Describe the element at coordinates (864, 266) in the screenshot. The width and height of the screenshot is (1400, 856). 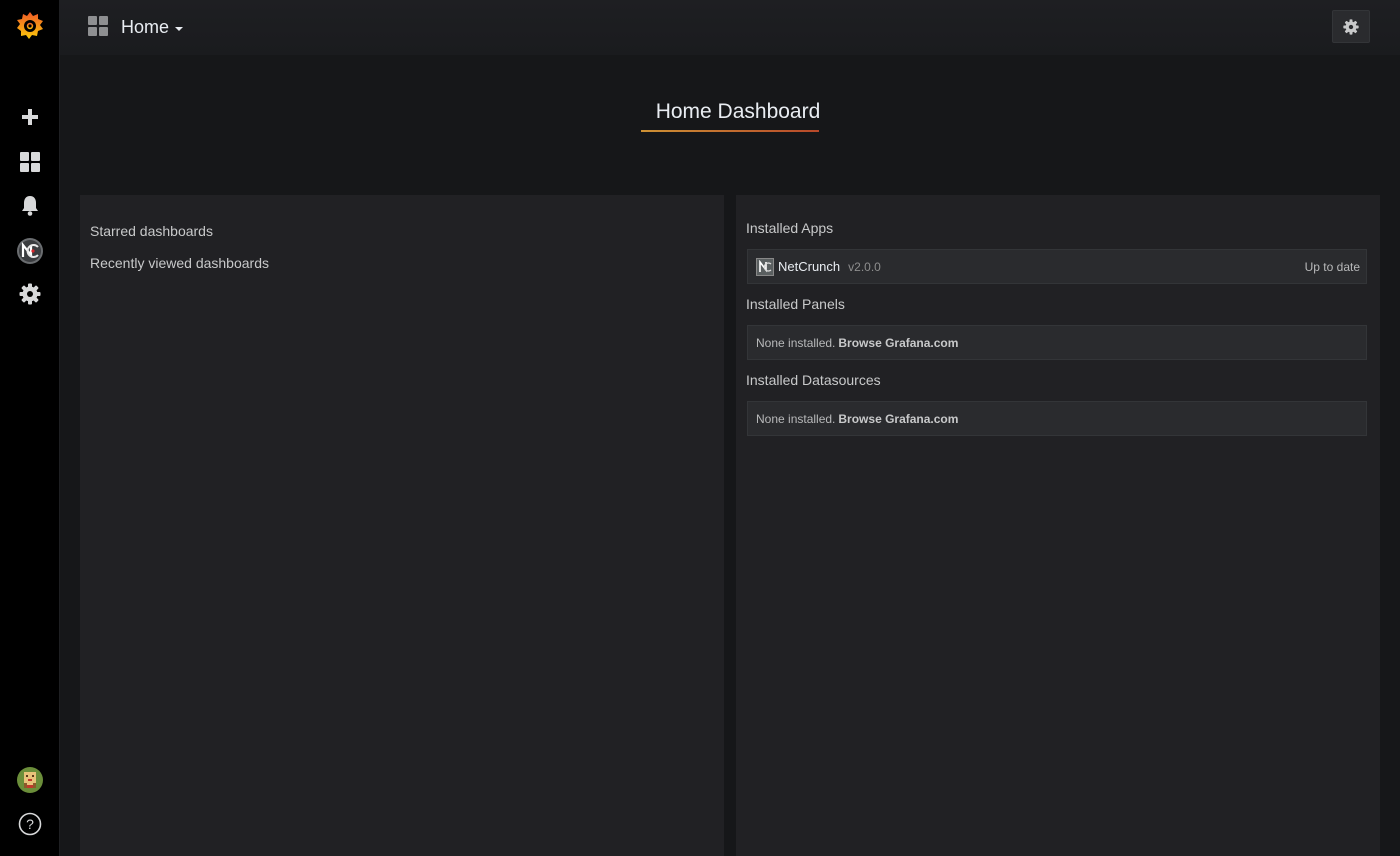
I see `app-version: v2.0.0` at that location.